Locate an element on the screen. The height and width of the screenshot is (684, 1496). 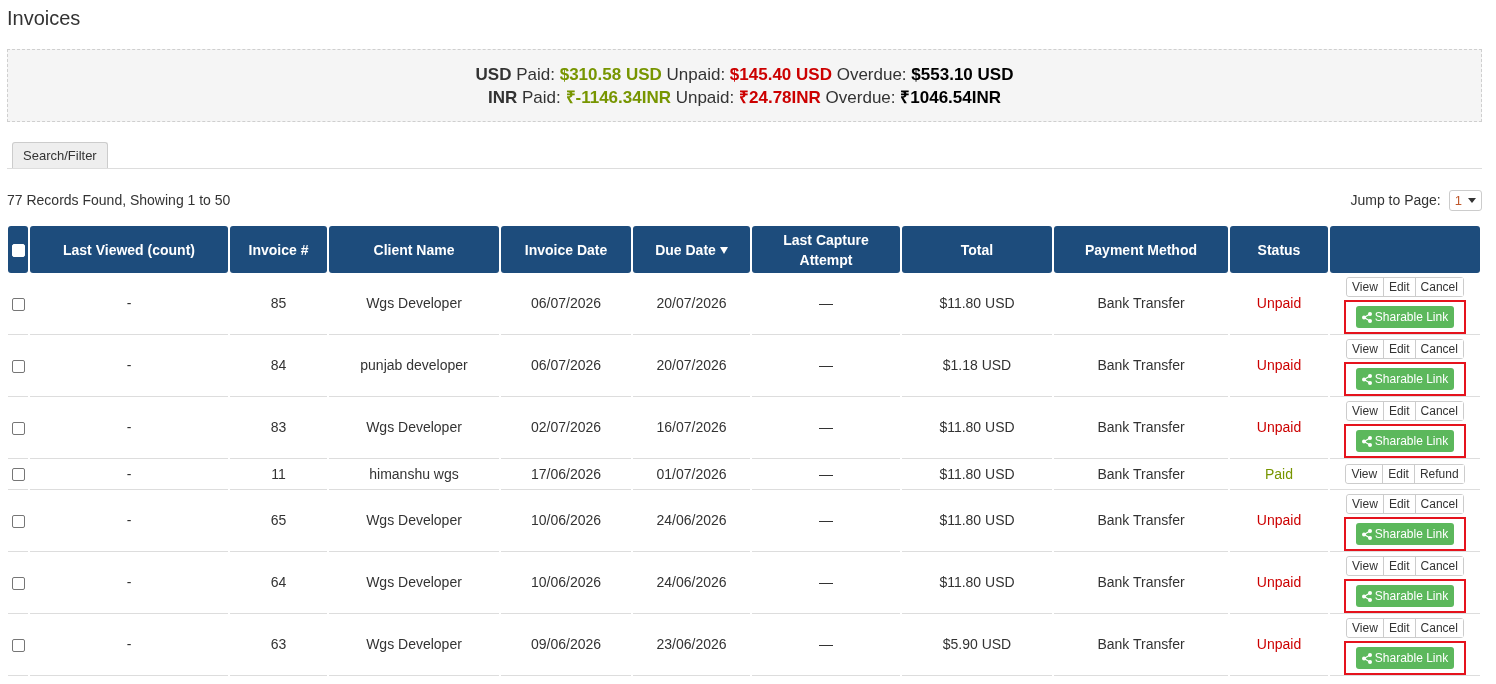
sort-descending-icon is located at coordinates (723, 251).